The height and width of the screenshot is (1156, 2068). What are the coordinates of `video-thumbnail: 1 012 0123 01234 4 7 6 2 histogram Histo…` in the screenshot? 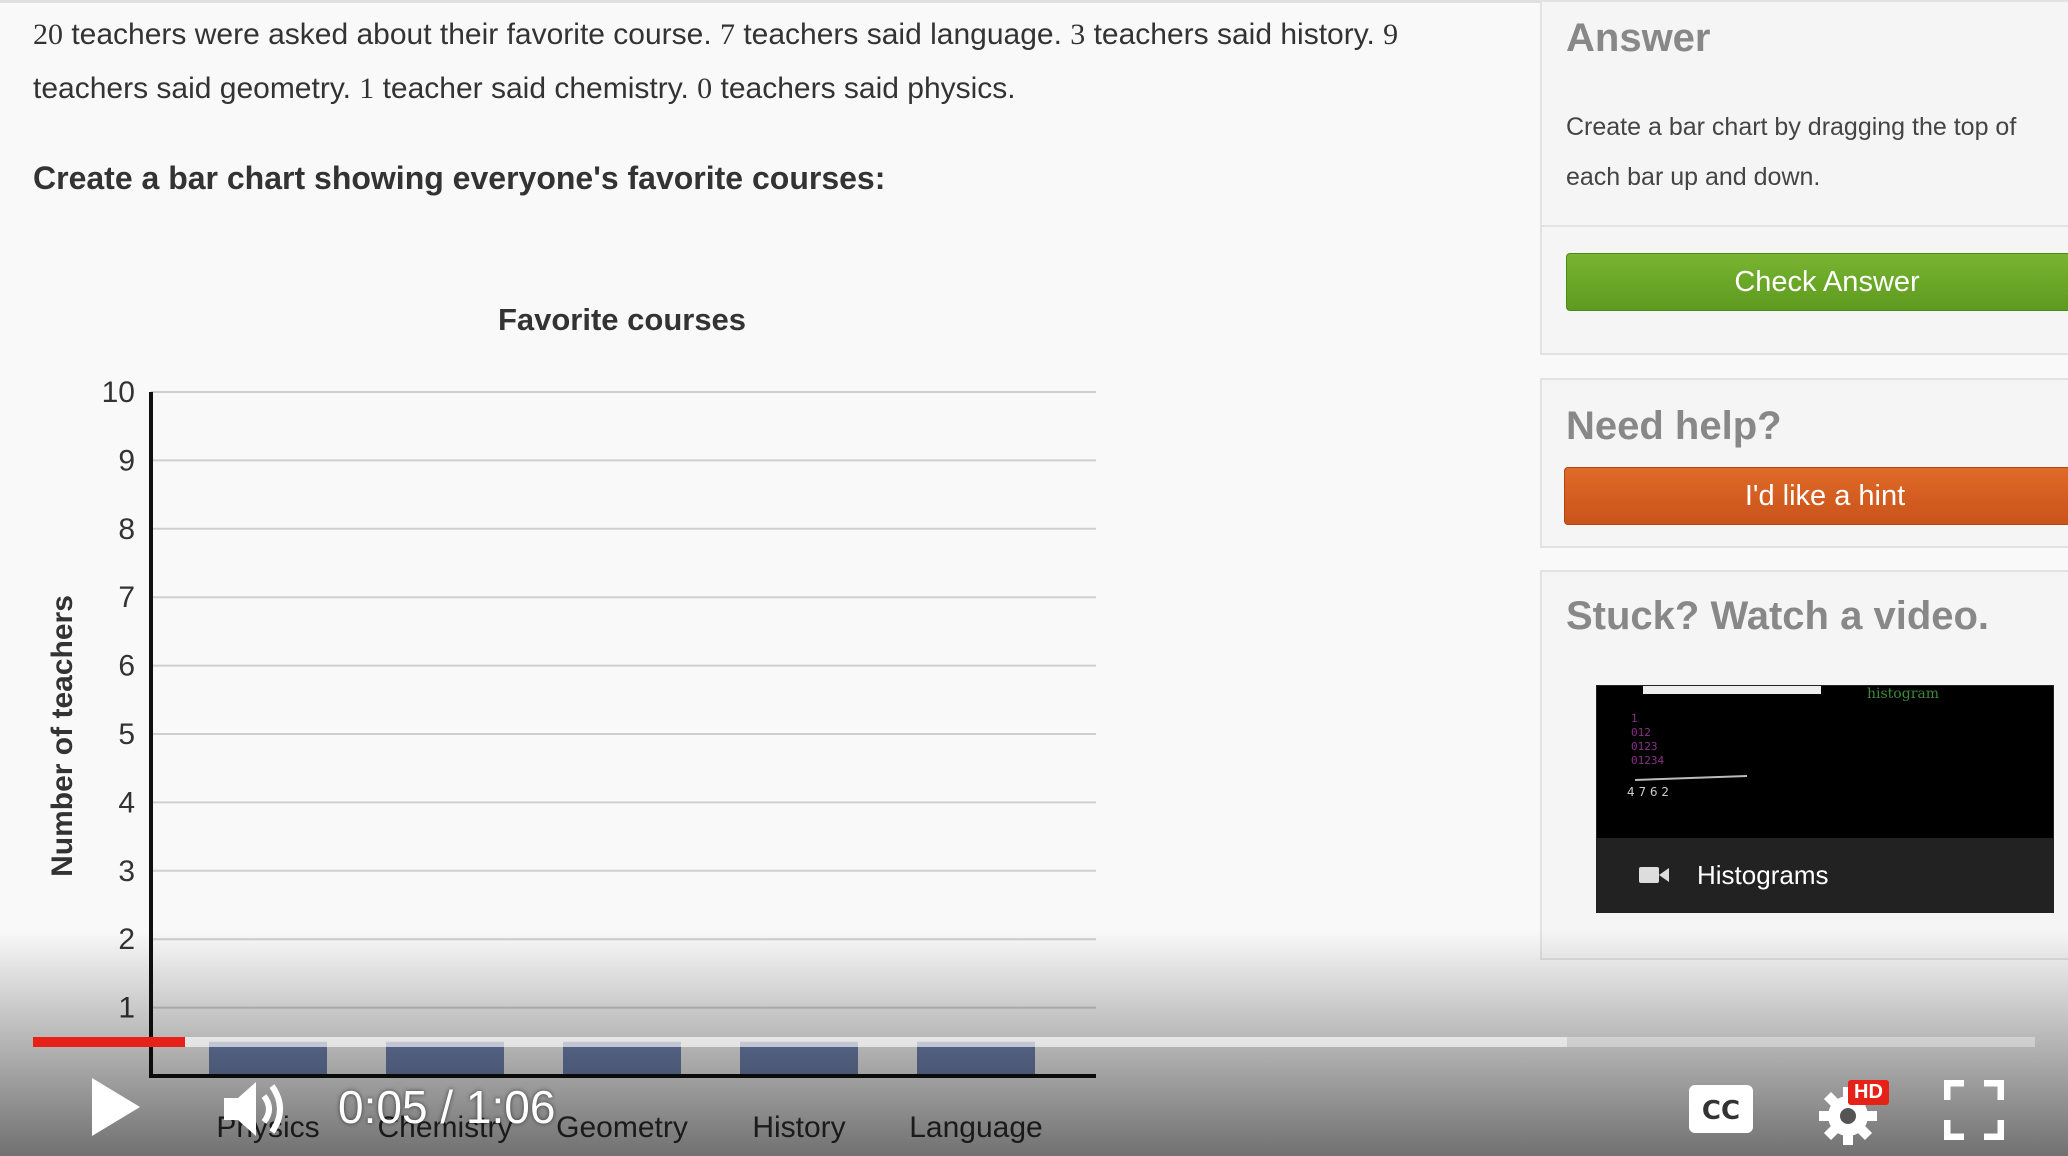 It's located at (1825, 799).